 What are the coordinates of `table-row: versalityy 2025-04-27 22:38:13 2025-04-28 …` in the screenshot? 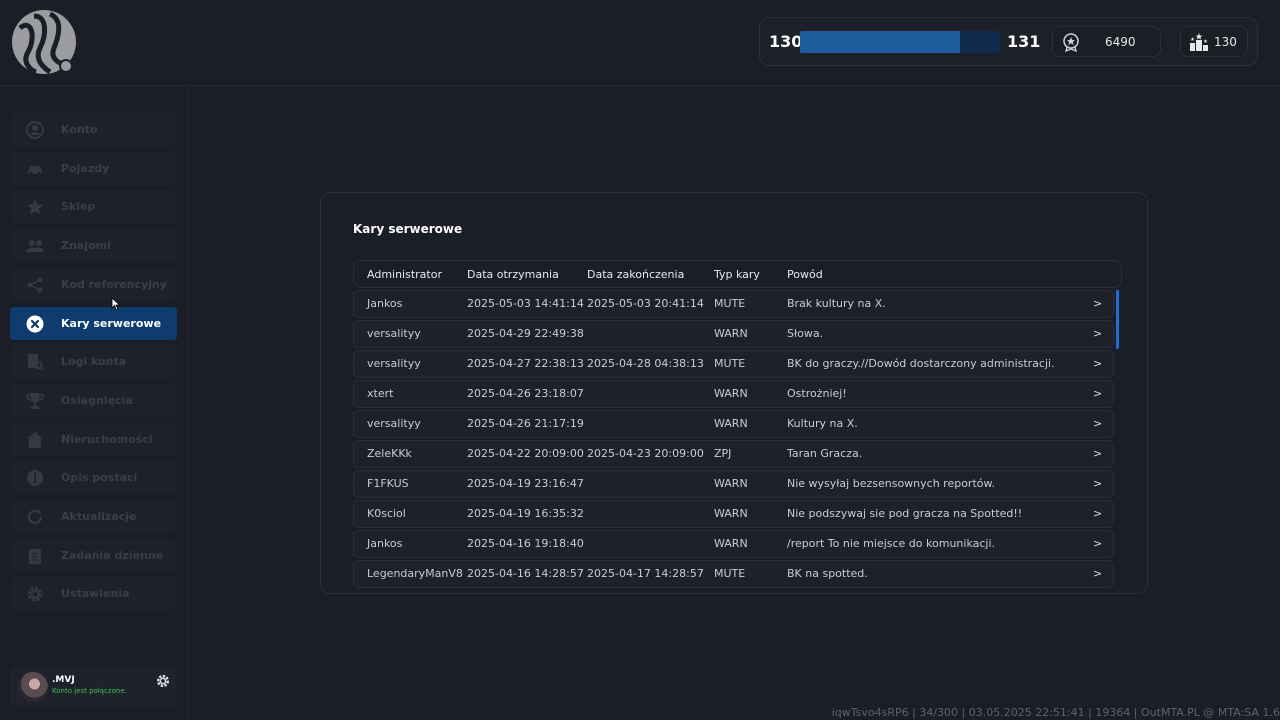 It's located at (733, 364).